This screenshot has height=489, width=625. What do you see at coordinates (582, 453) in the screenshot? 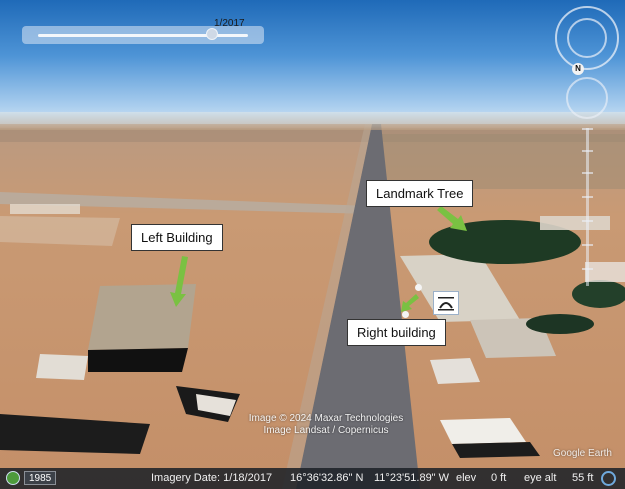
I see `brand-watermark: Google Earth` at bounding box center [582, 453].